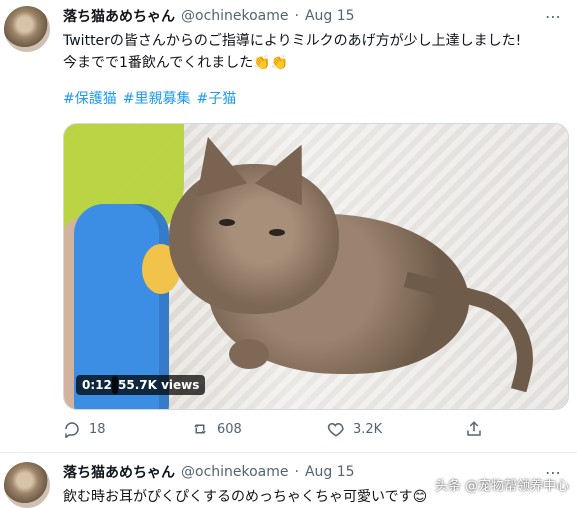 The image size is (577, 508). Describe the element at coordinates (216, 98) in the screenshot. I see `hashtag-link: #子猫` at that location.